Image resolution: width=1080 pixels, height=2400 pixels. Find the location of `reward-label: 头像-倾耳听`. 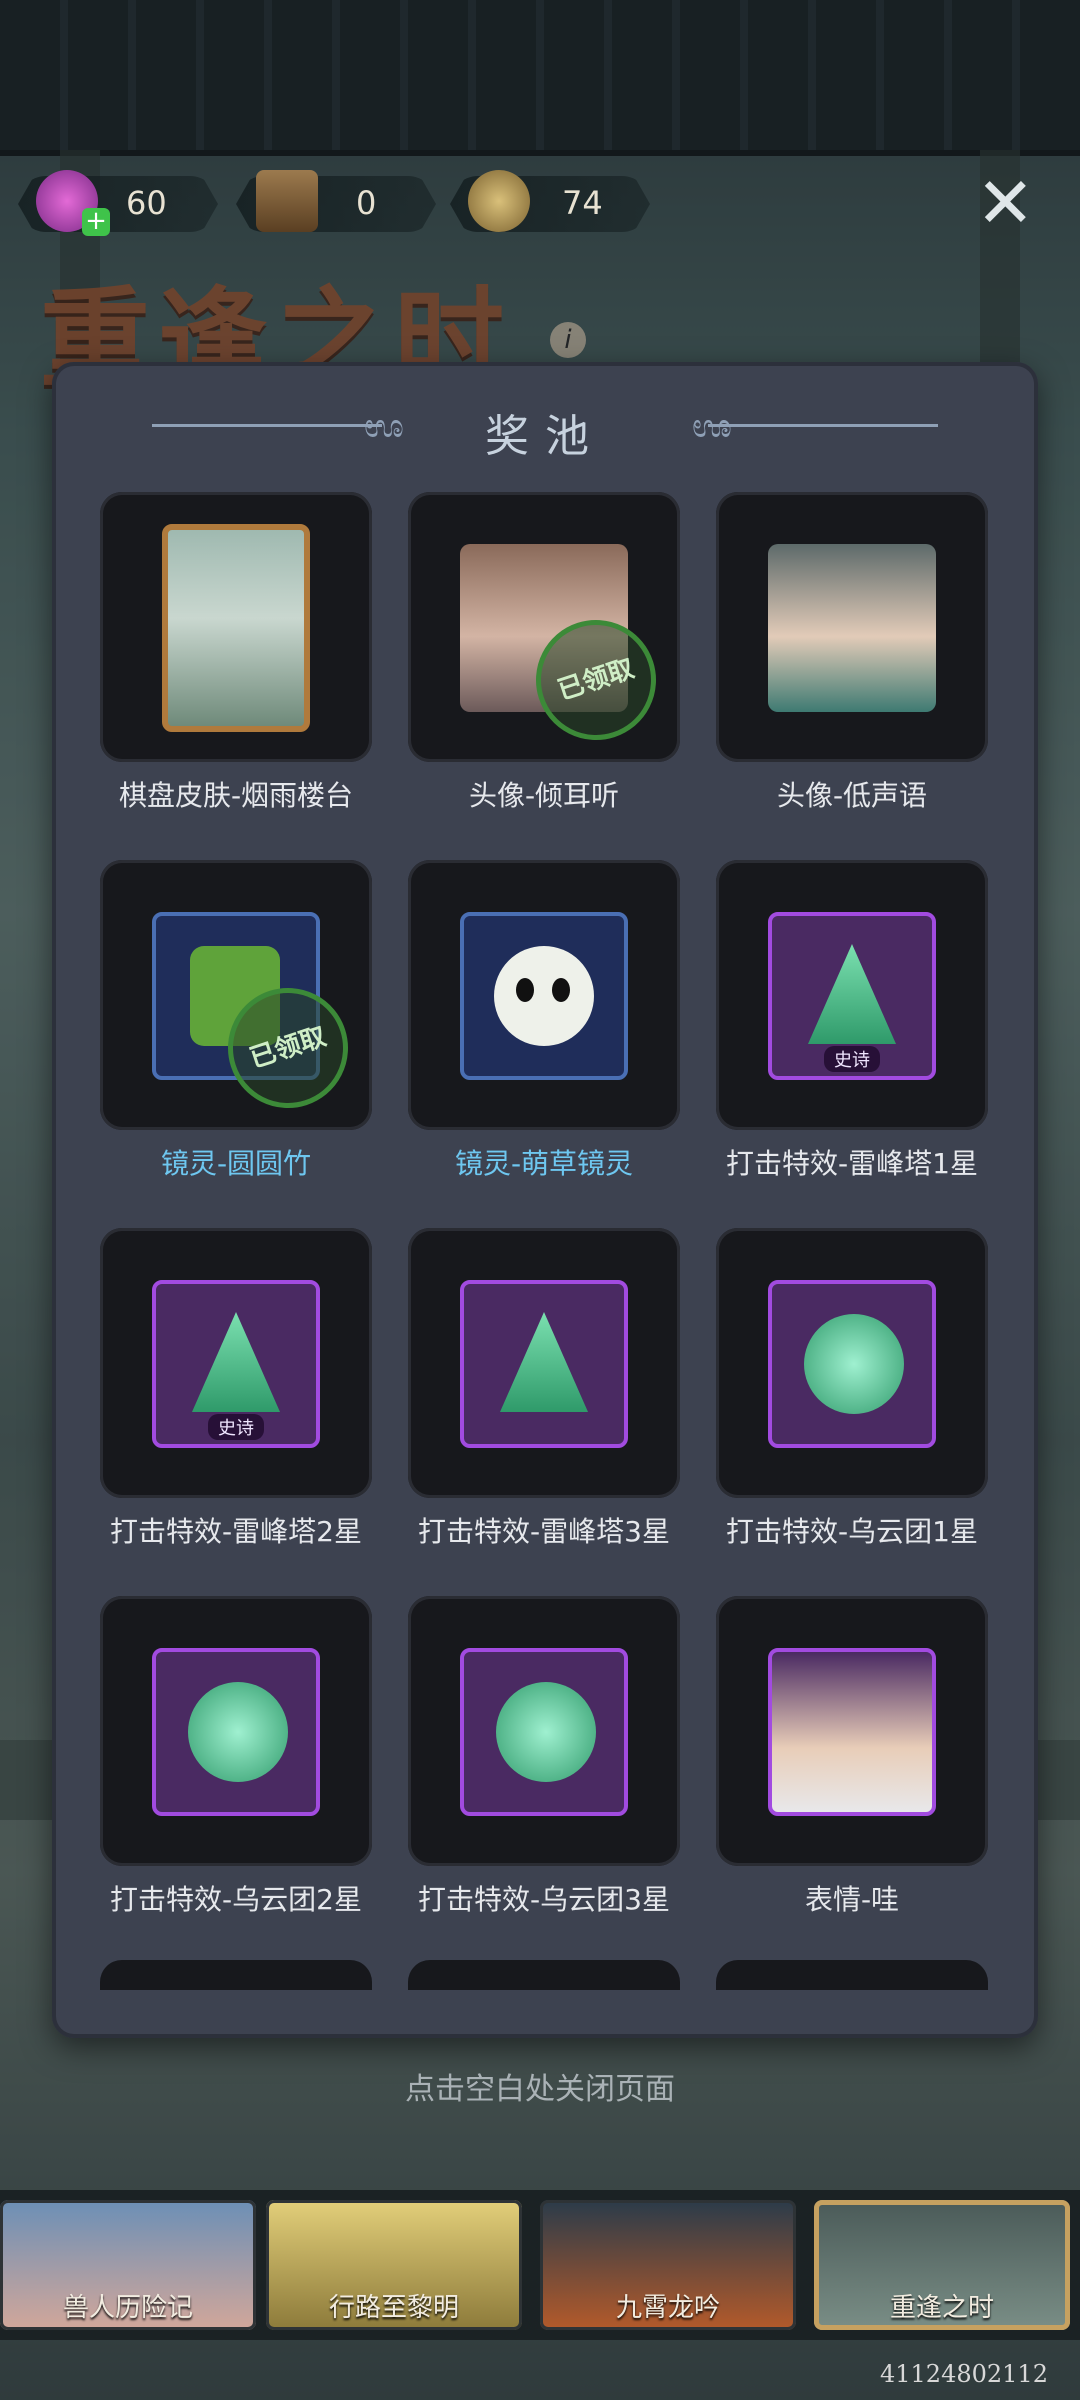

reward-label: 头像-倾耳听 is located at coordinates (544, 795).